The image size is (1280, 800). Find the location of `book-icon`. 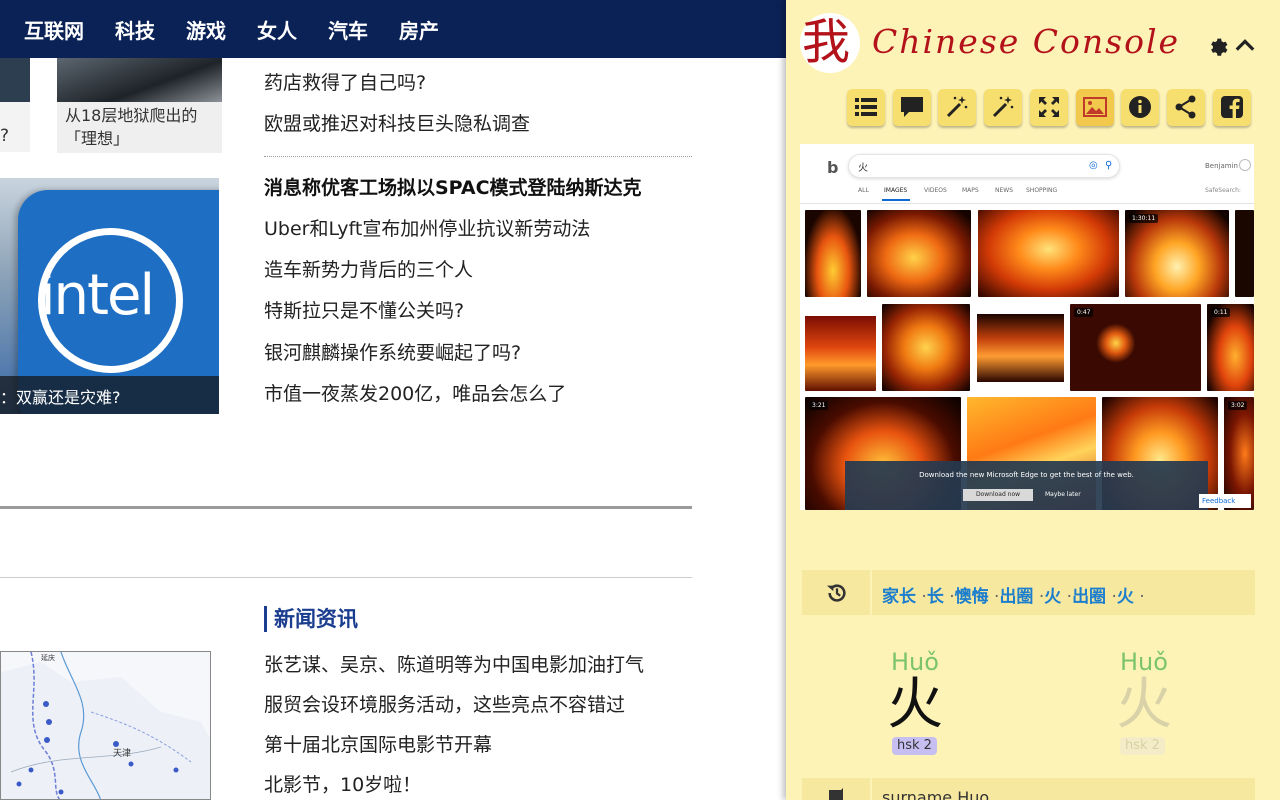

book-icon is located at coordinates (836, 794).